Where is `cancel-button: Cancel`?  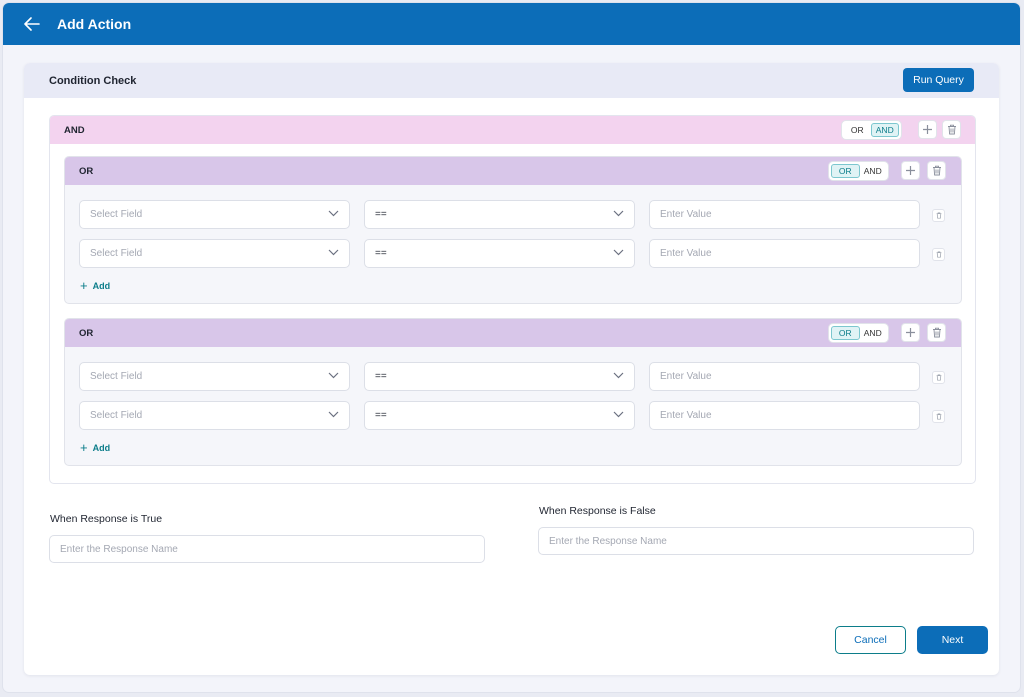 cancel-button: Cancel is located at coordinates (870, 640).